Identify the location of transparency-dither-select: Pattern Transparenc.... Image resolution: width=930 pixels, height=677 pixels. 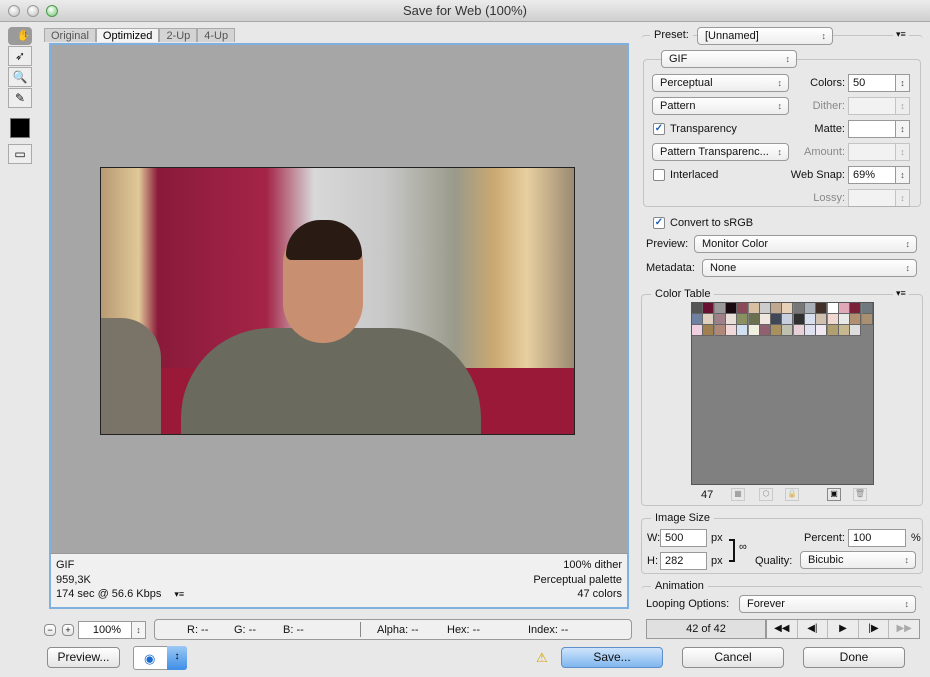
(720, 152).